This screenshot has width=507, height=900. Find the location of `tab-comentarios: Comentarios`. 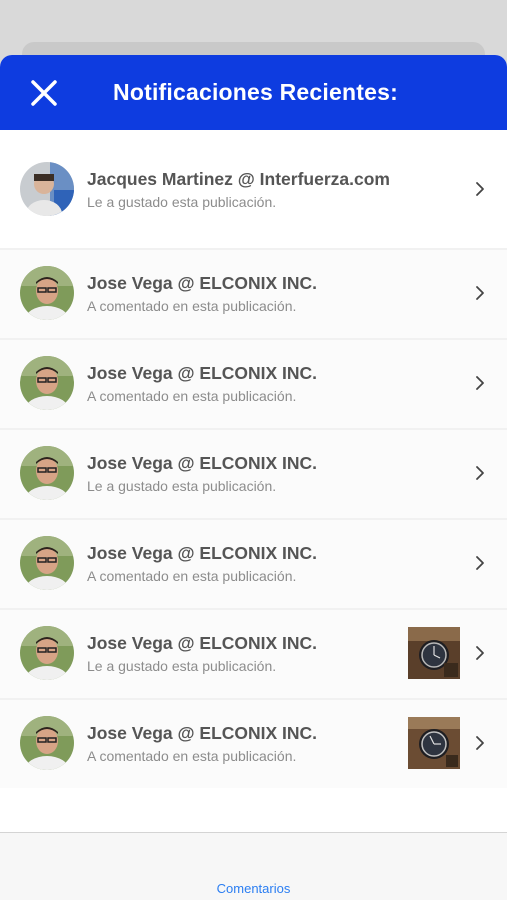

tab-comentarios: Comentarios is located at coordinates (253, 888).